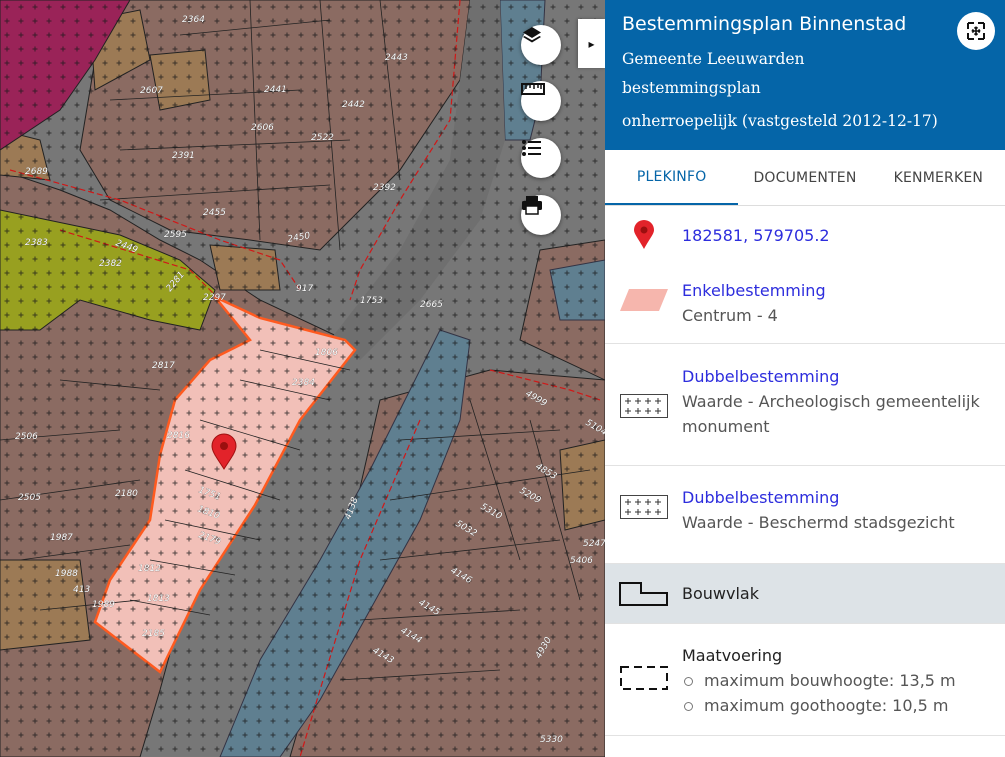  I want to click on tab-documenten: DOCUMENTEN, so click(804, 177).